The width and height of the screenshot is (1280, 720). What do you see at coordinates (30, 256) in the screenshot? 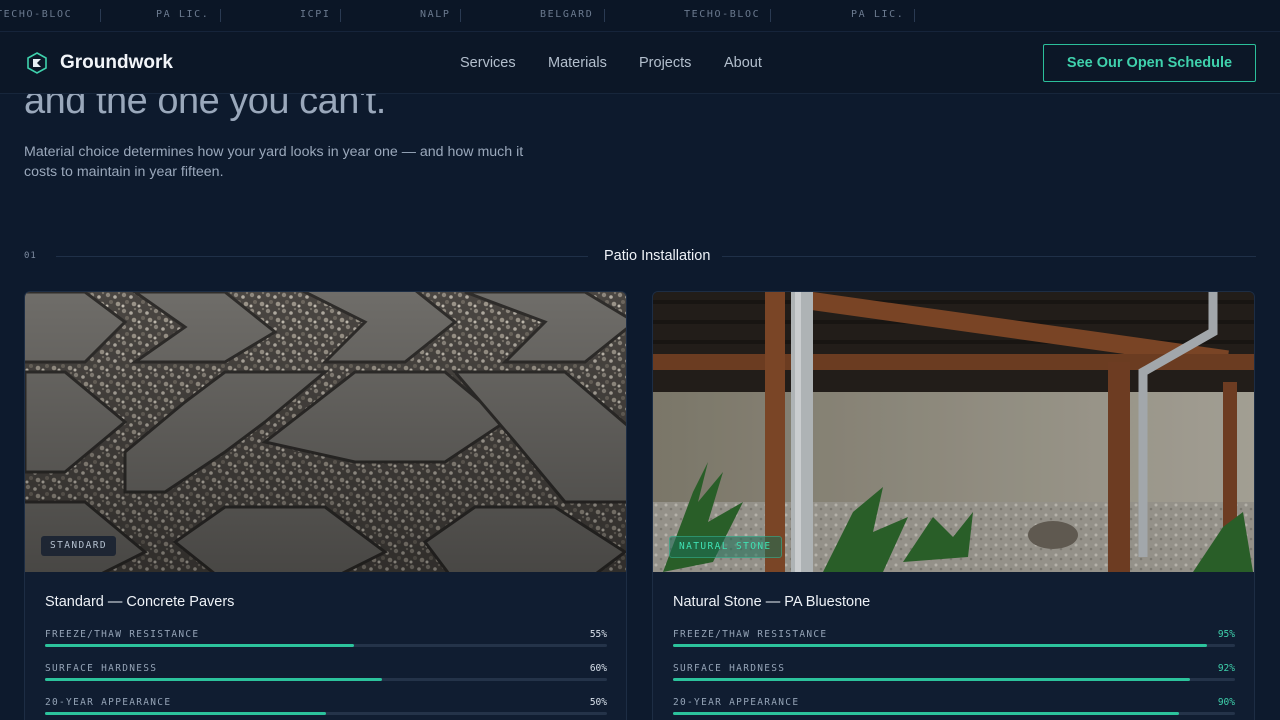
I see `section-number: 01` at bounding box center [30, 256].